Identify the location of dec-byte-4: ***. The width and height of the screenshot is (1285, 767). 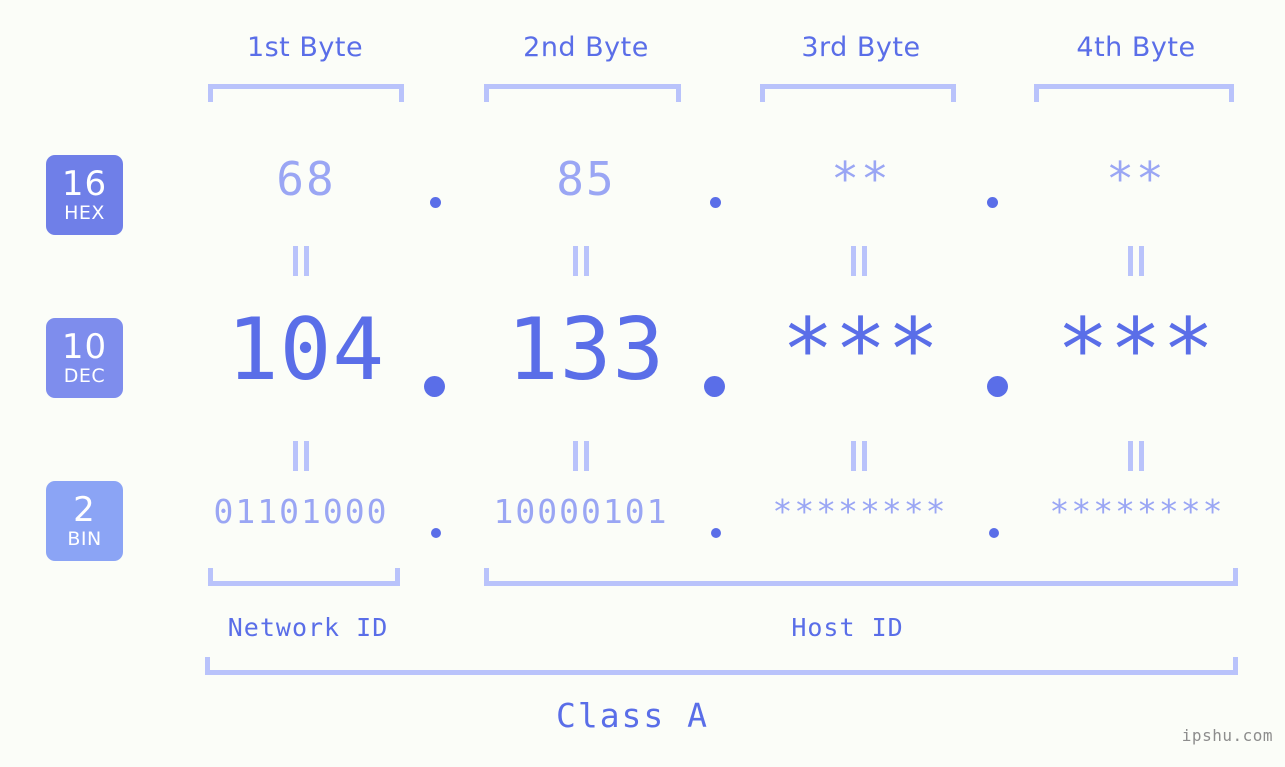
(1136, 350).